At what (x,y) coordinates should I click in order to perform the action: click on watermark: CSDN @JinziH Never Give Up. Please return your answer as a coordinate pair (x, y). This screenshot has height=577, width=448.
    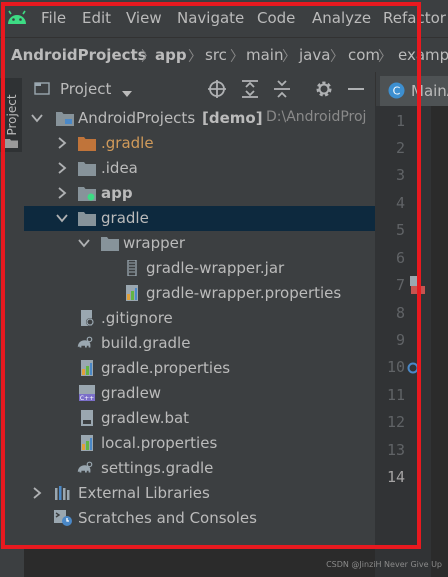
    Looking at the image, I should click on (384, 564).